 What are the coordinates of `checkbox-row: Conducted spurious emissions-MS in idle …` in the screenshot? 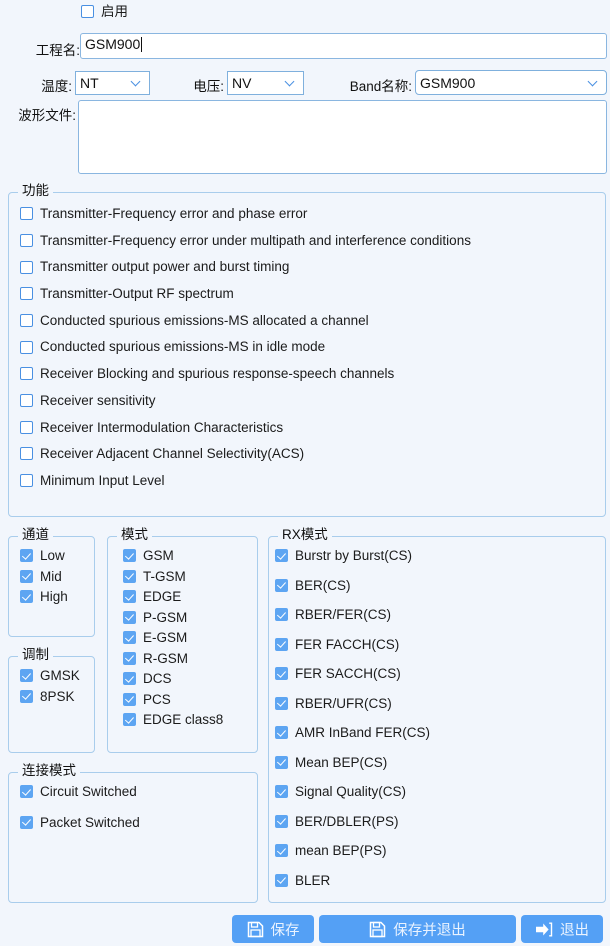 It's located at (310, 347).